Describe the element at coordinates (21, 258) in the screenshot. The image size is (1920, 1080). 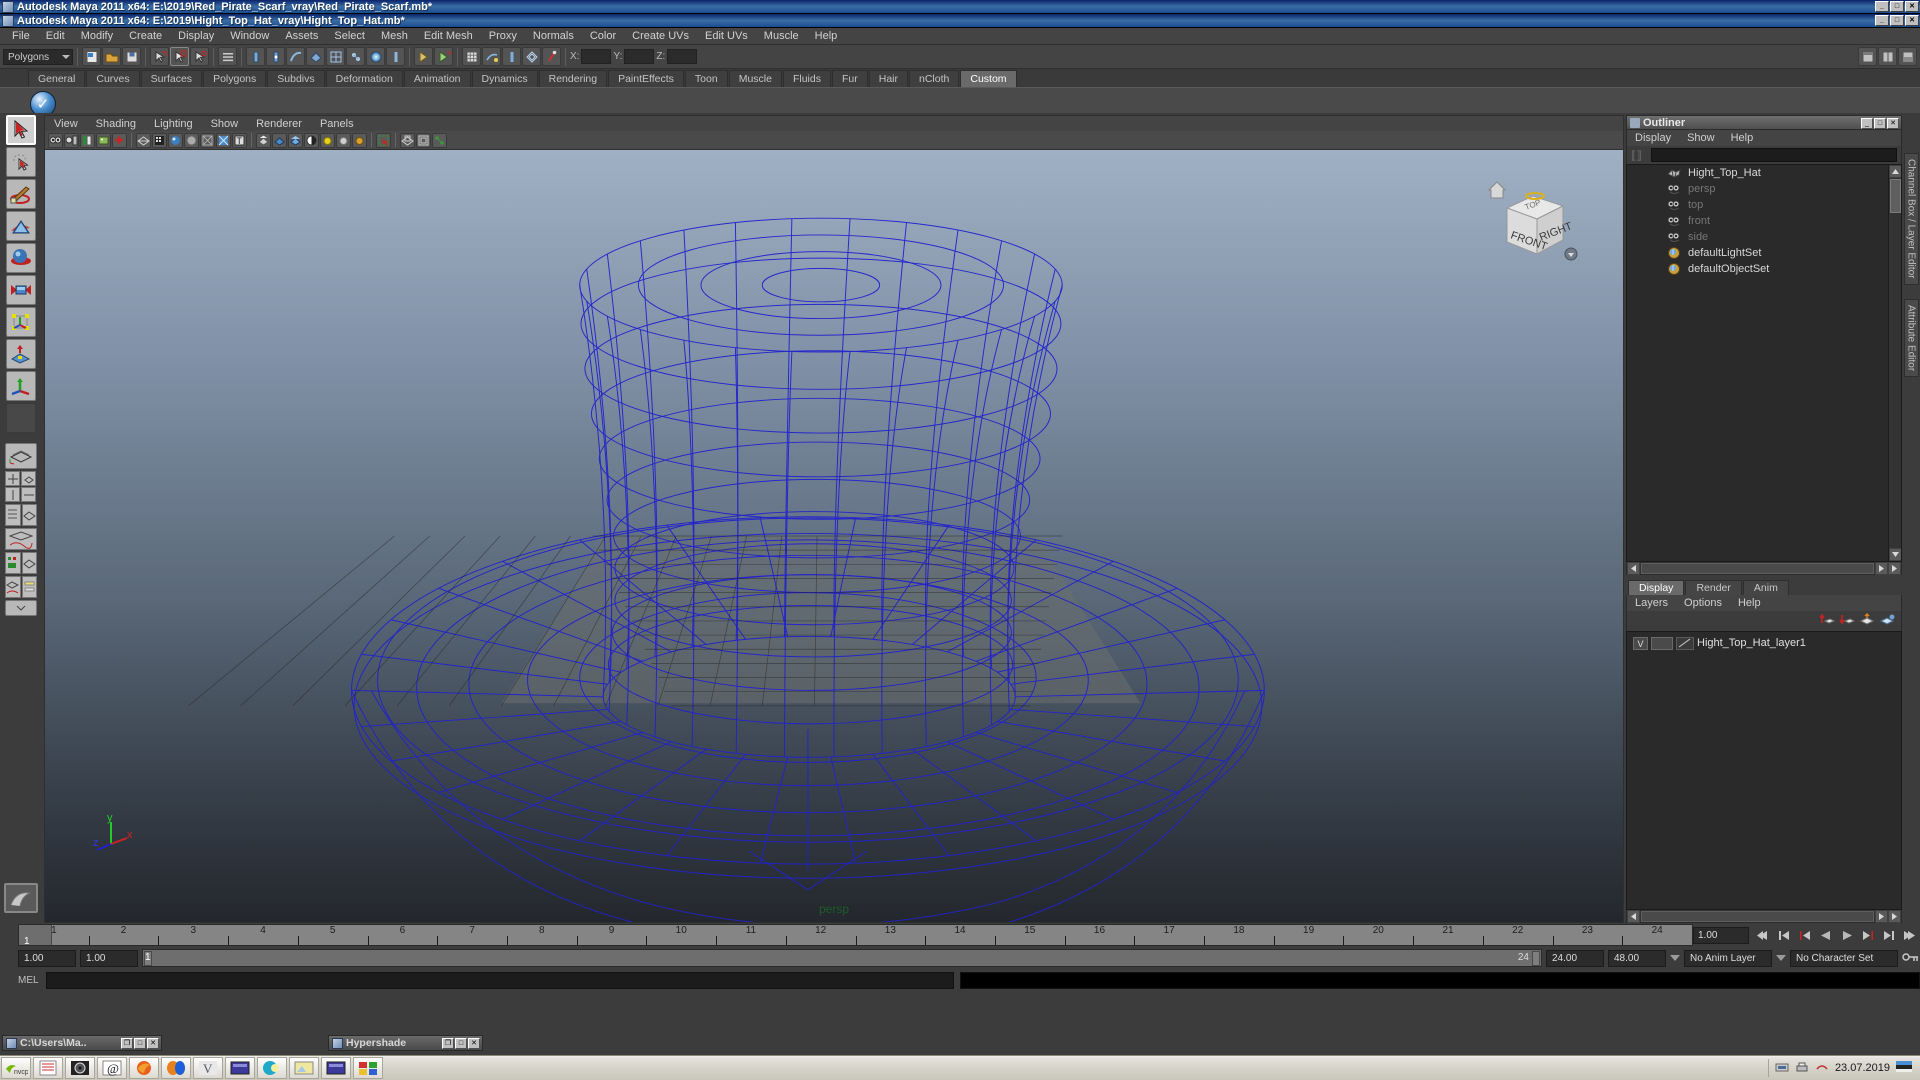
I see `rotate-tool` at that location.